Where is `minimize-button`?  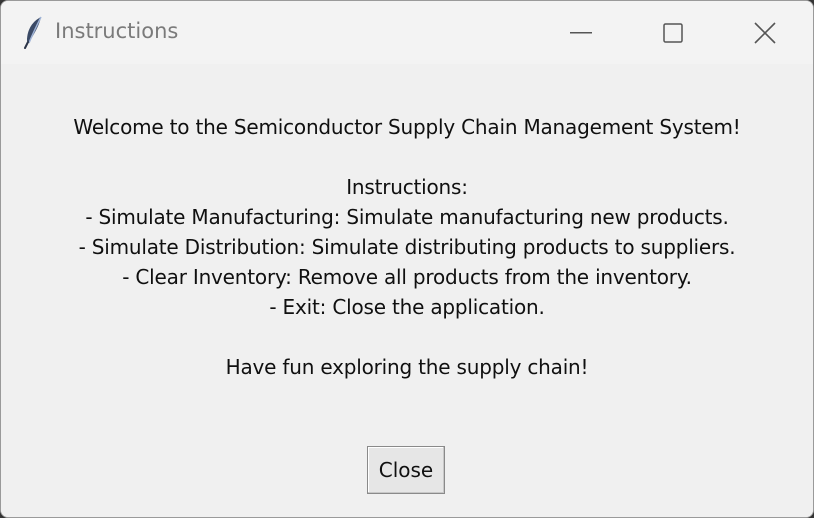 minimize-button is located at coordinates (581, 32).